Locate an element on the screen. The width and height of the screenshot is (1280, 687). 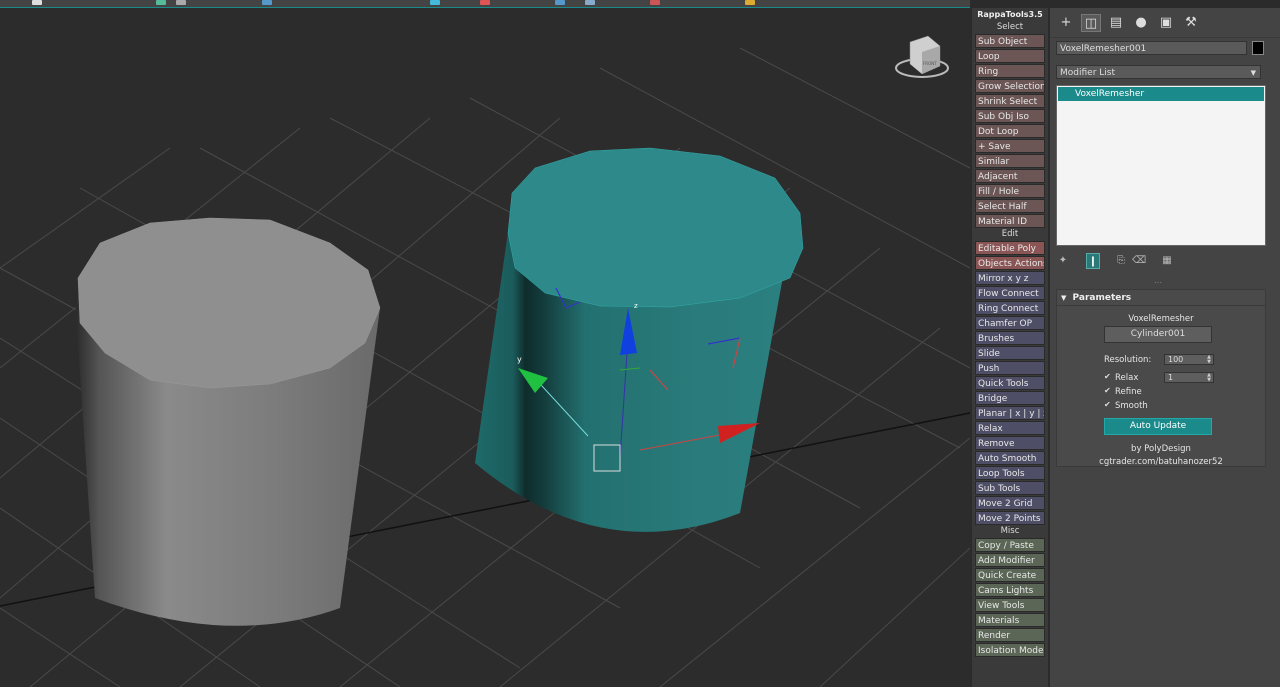
modifier-stack: VoxelRemesher is located at coordinates (1161, 165).